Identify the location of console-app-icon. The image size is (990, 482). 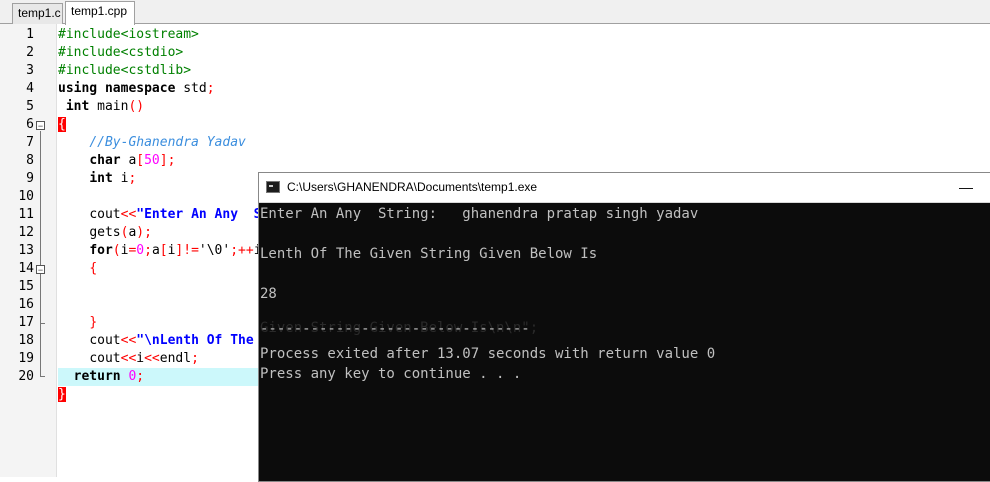
(273, 187).